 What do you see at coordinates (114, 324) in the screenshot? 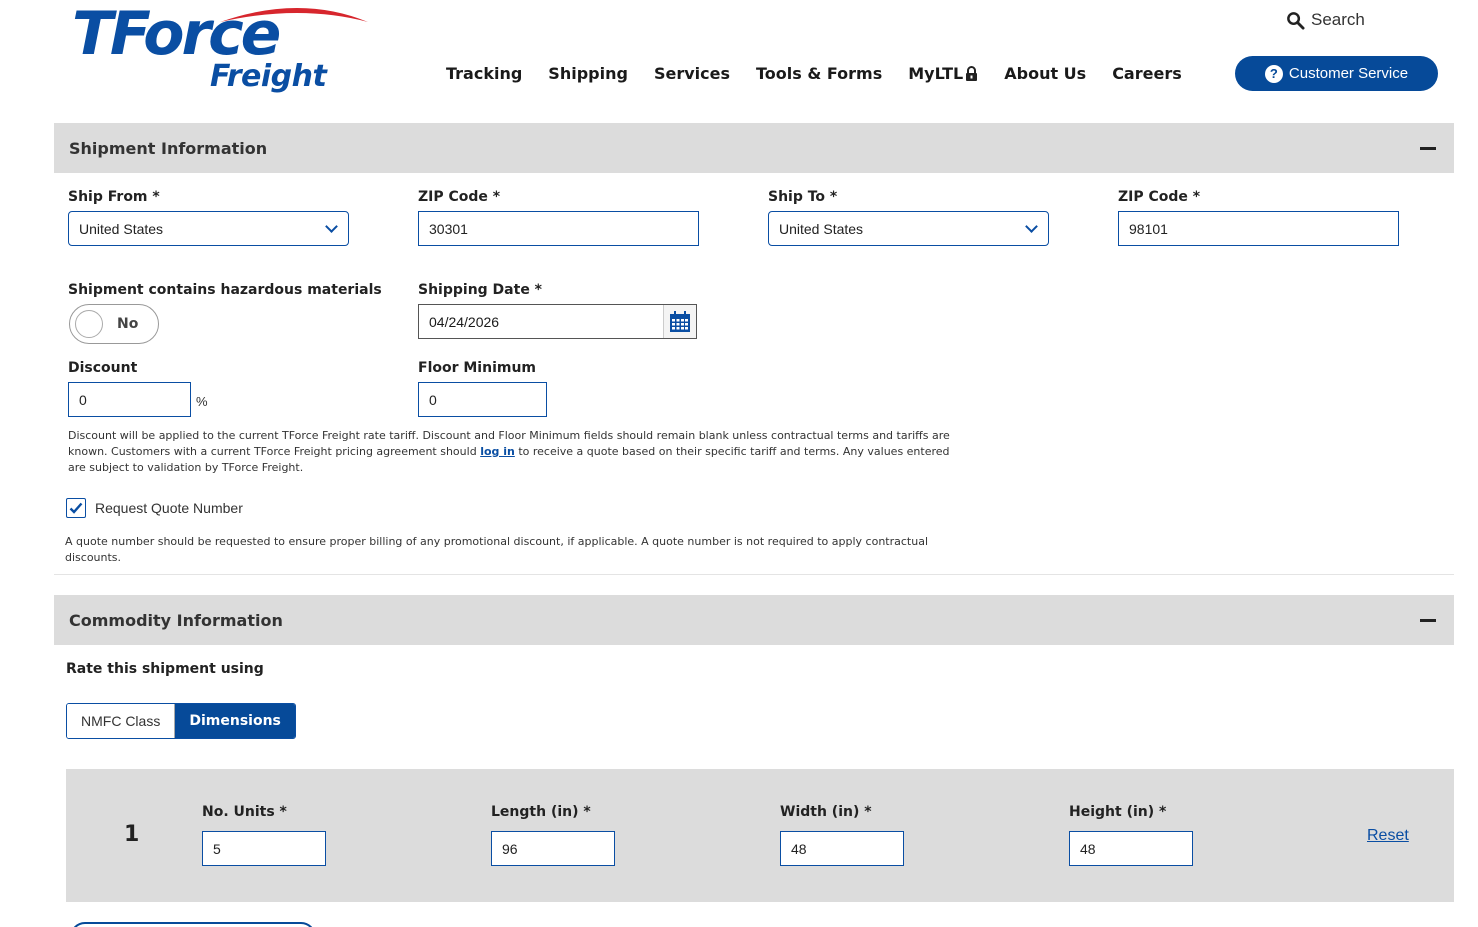
I see `hazmat-toggle: No` at bounding box center [114, 324].